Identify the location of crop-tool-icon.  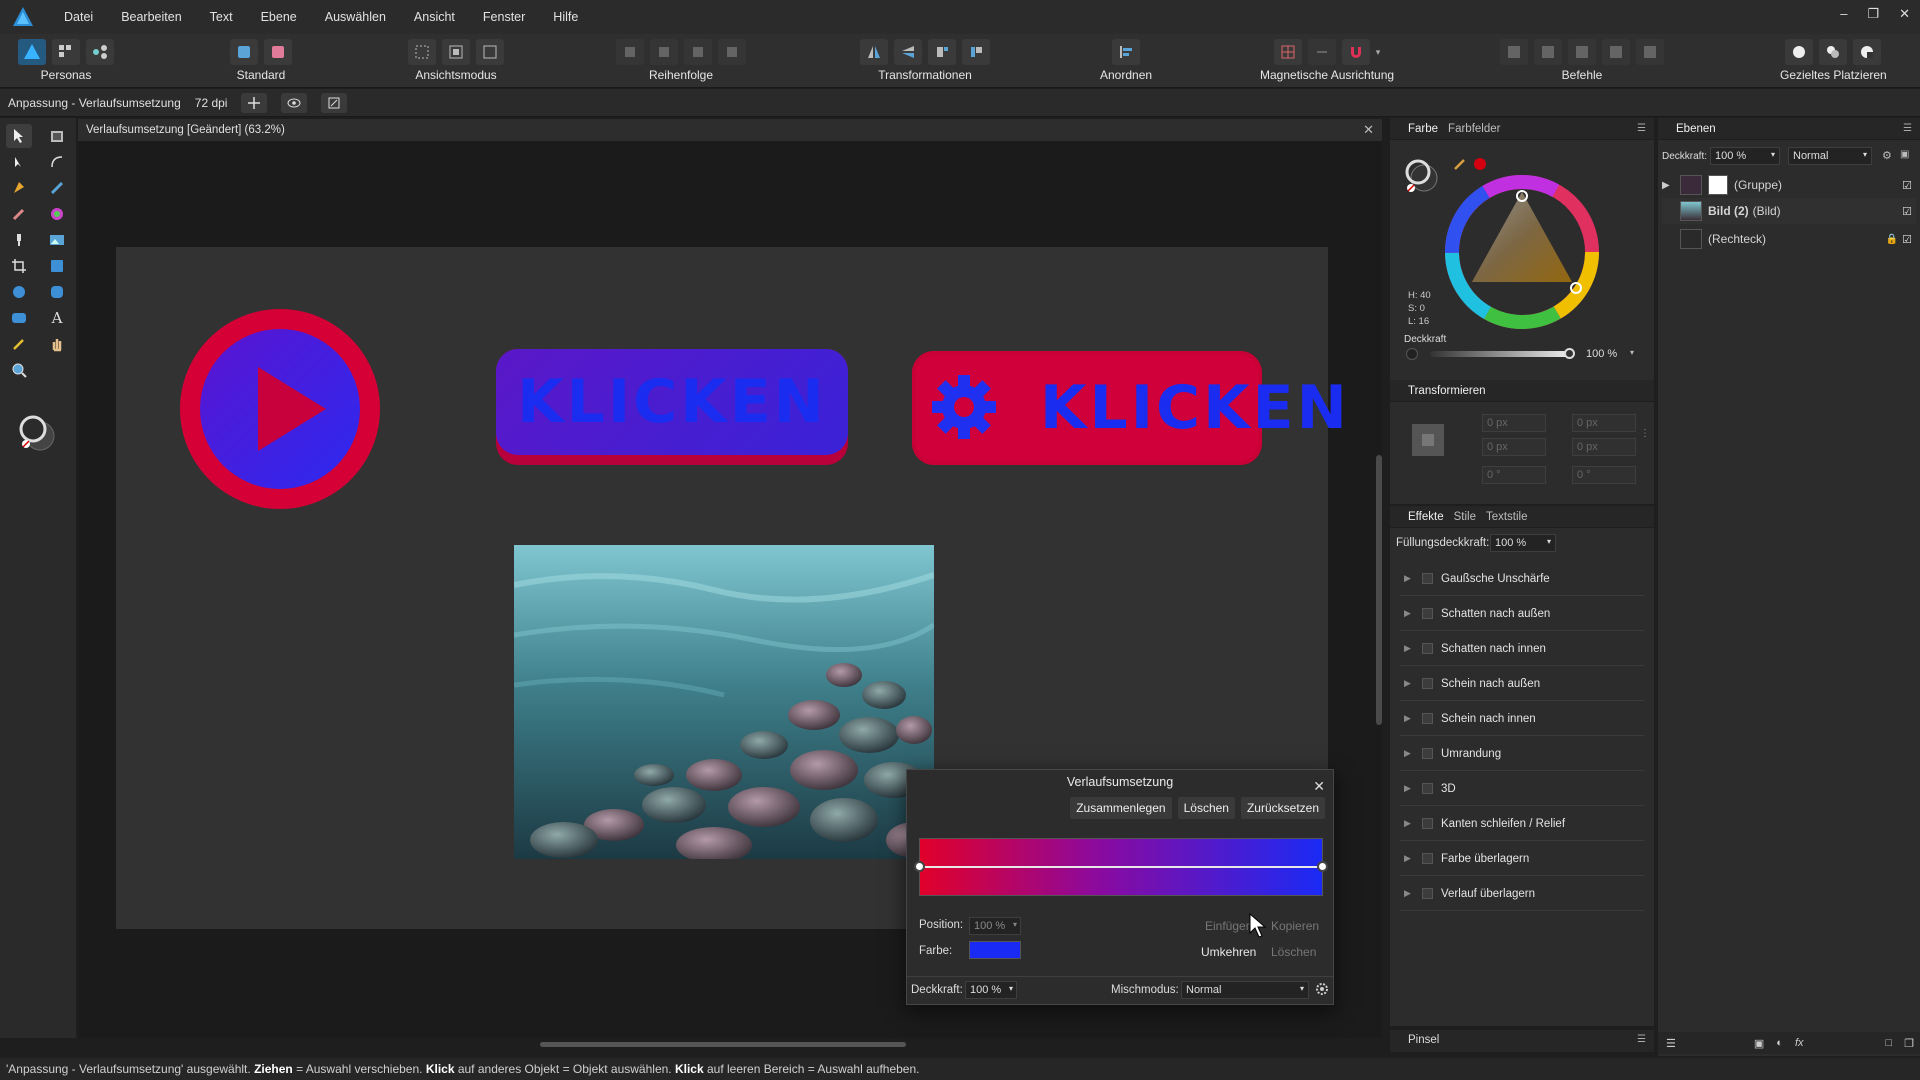
(19, 266).